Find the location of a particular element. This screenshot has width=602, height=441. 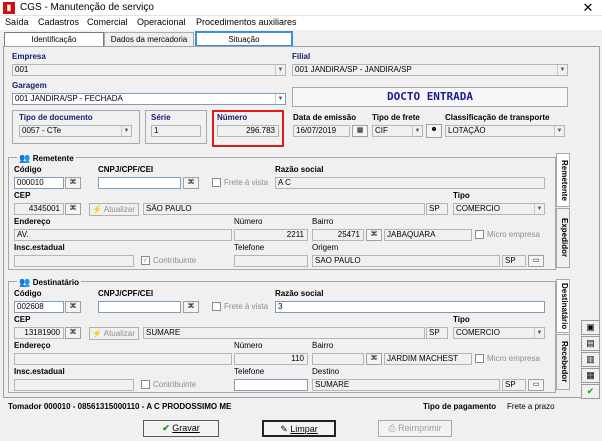

menu-procedimentos: Procedimentos auxiliares is located at coordinates (246, 22).